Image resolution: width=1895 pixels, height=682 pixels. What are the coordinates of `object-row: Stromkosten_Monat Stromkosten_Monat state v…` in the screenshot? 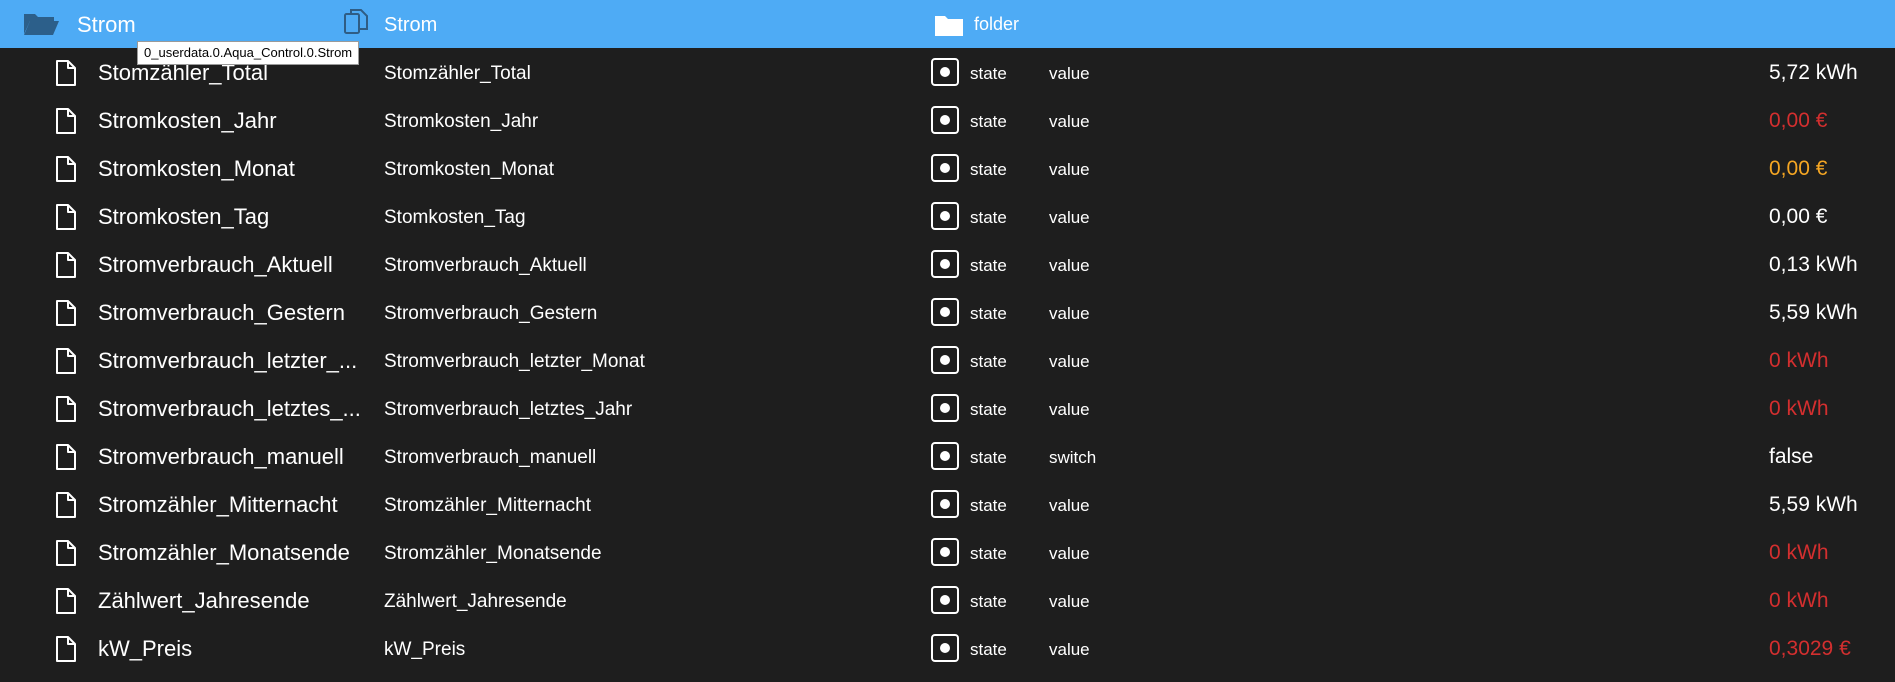 It's located at (947, 169).